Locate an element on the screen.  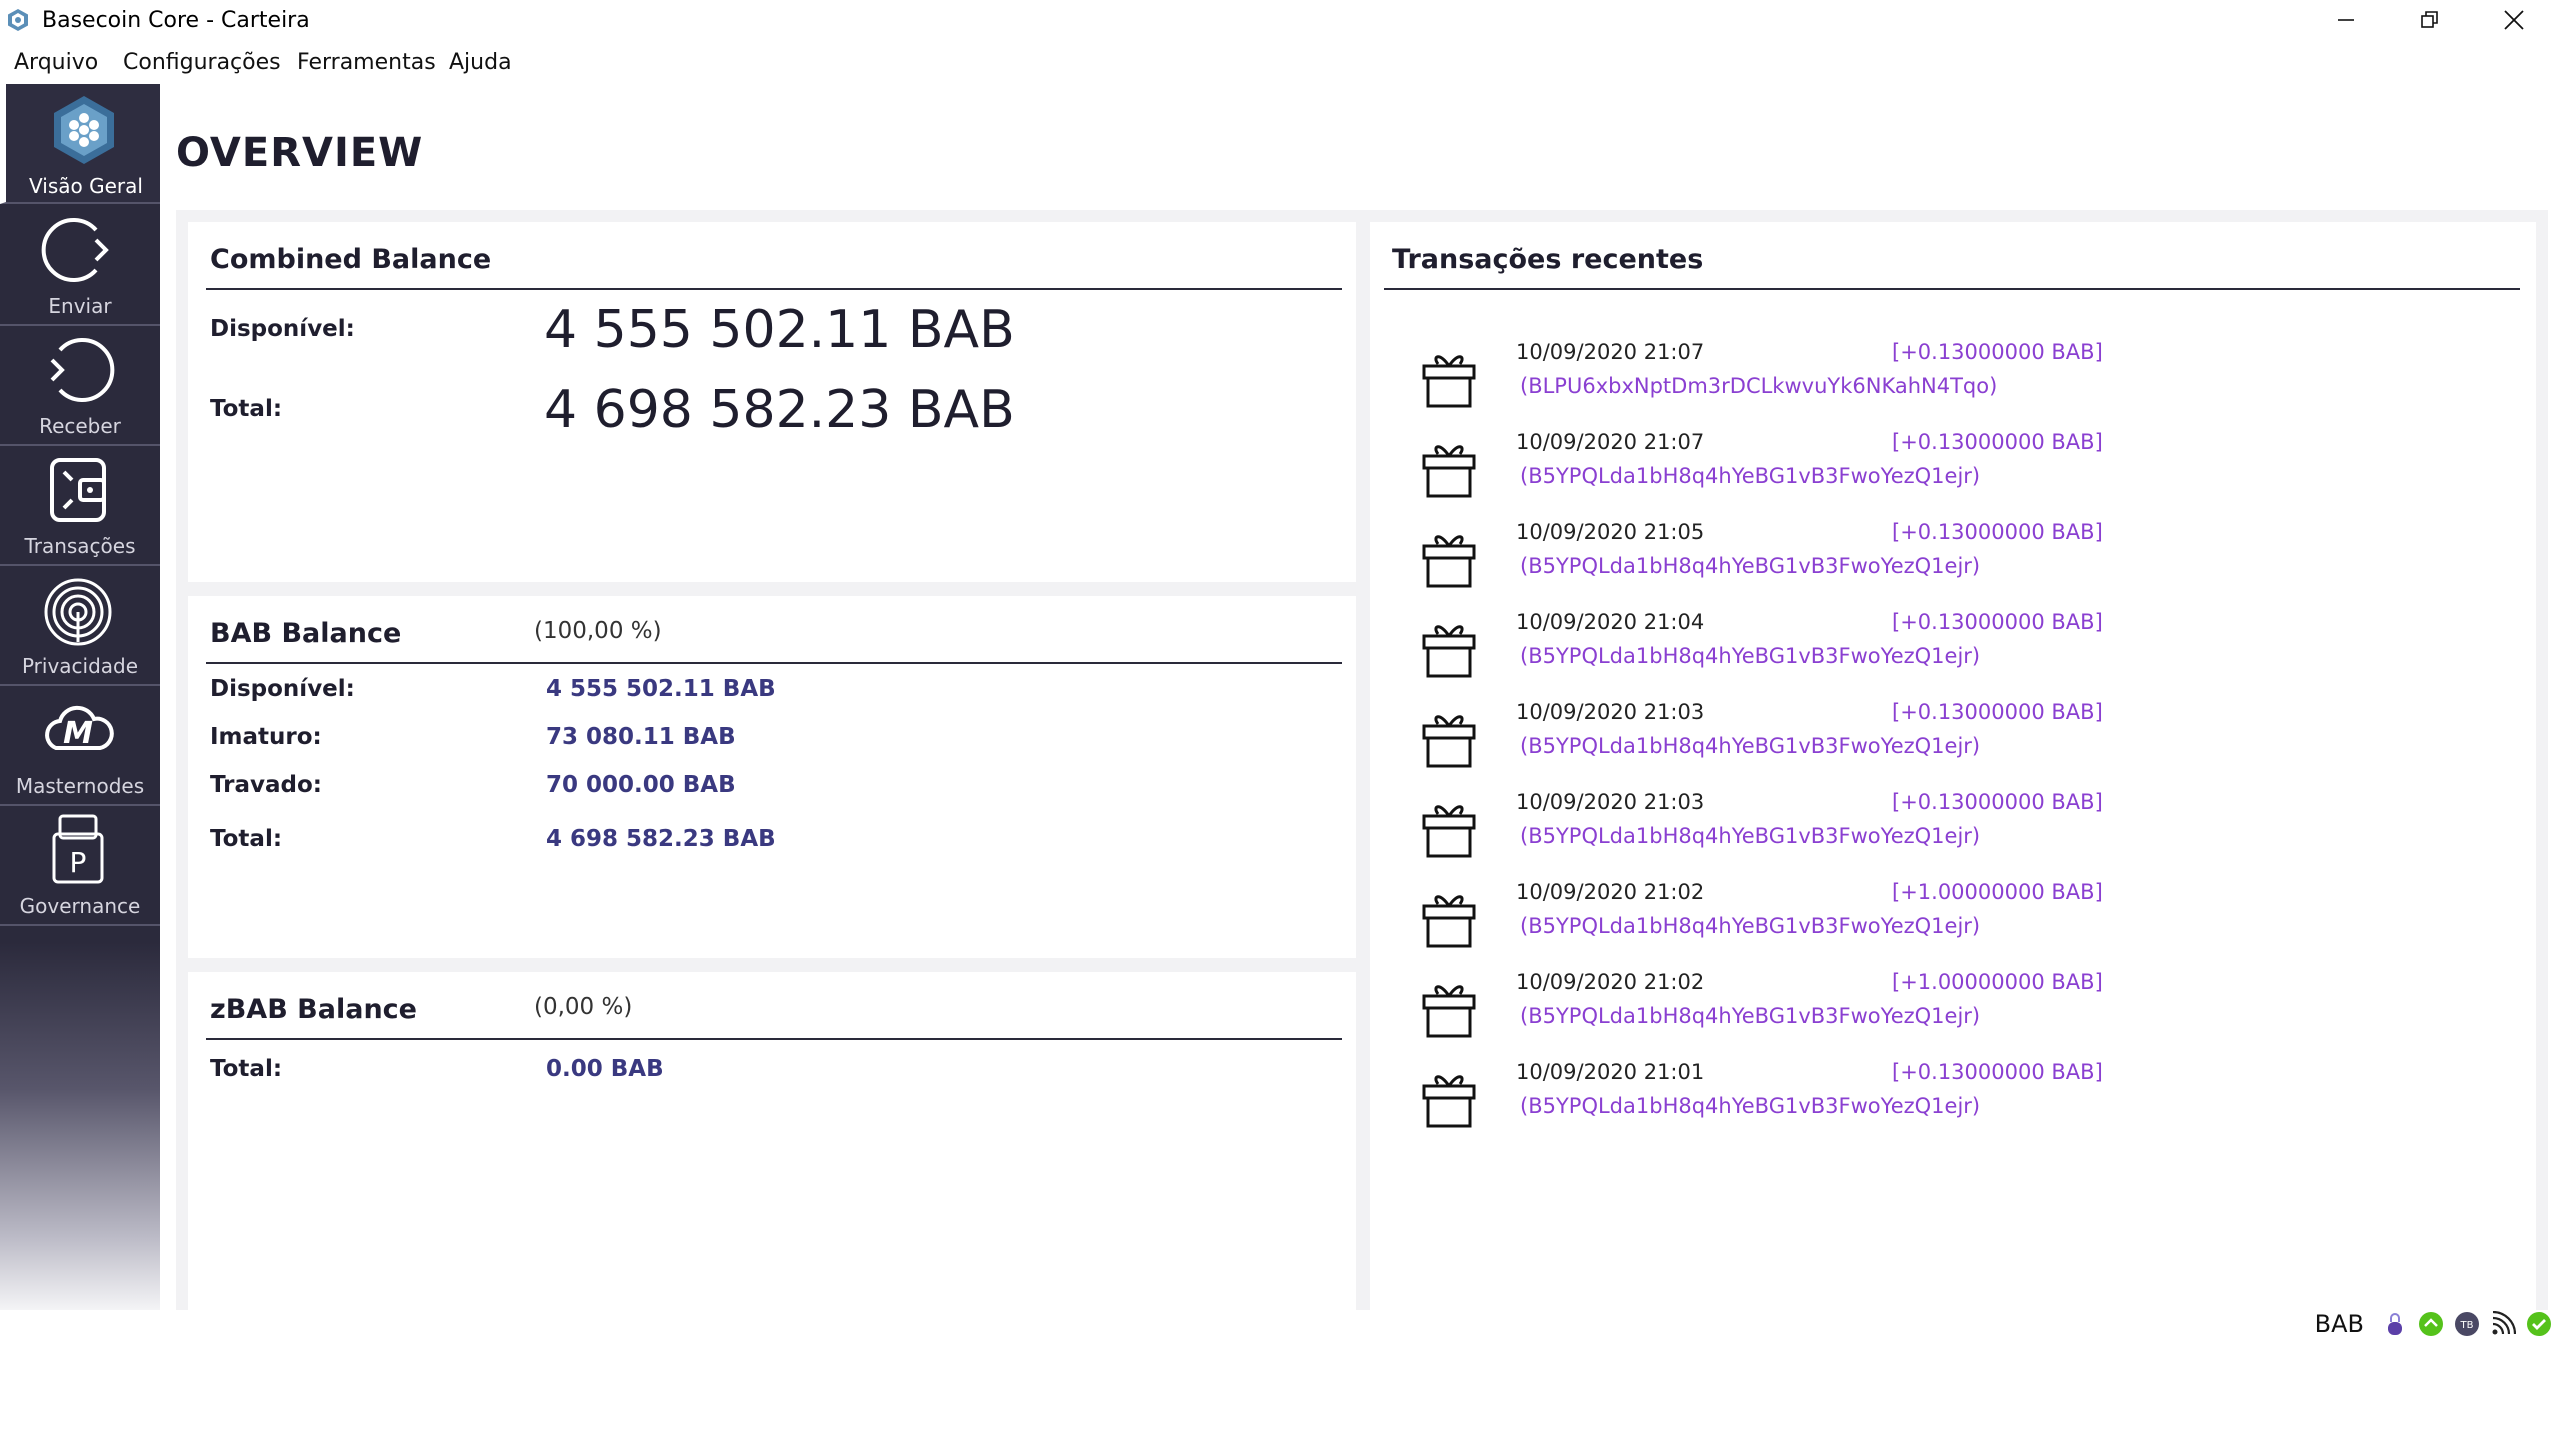
sidebar-item-governance: P Governance is located at coordinates (80, 865).